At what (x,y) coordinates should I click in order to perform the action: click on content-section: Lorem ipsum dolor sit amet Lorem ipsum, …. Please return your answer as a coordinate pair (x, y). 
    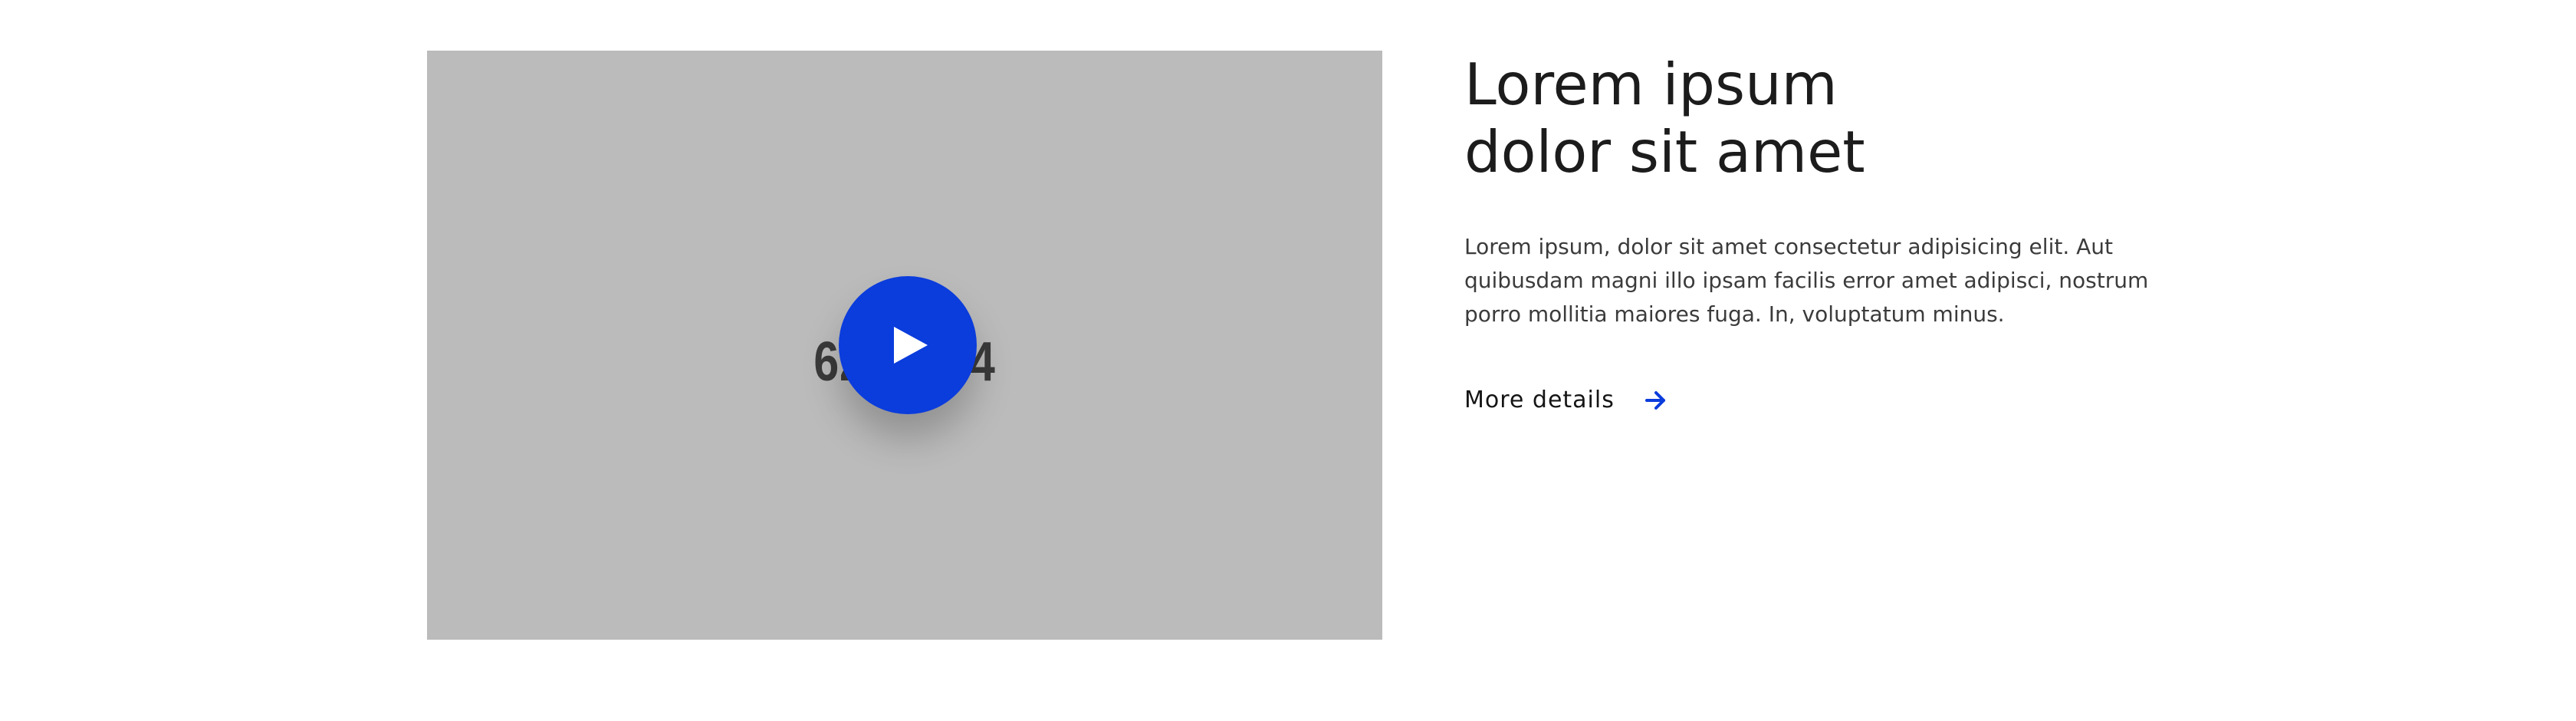
    Looking at the image, I should click on (1847, 232).